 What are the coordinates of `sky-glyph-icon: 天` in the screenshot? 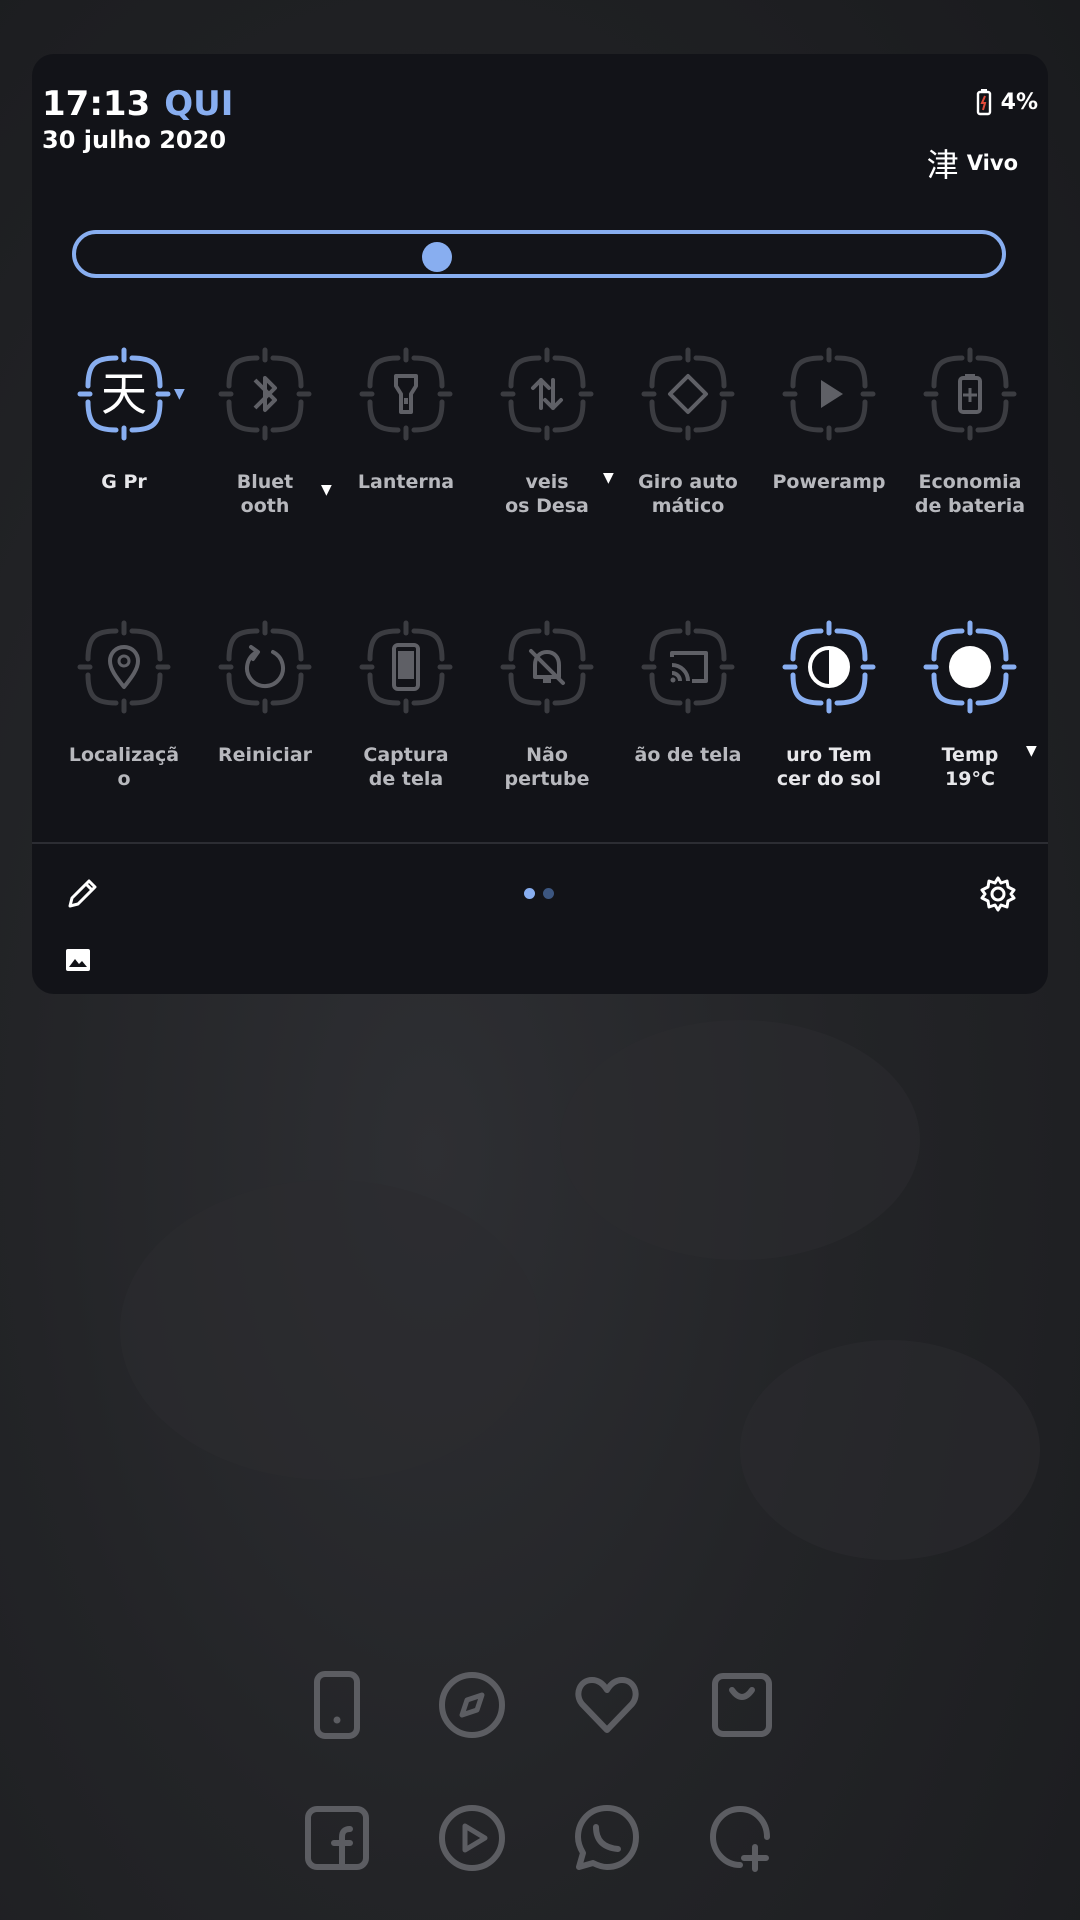 It's located at (124, 394).